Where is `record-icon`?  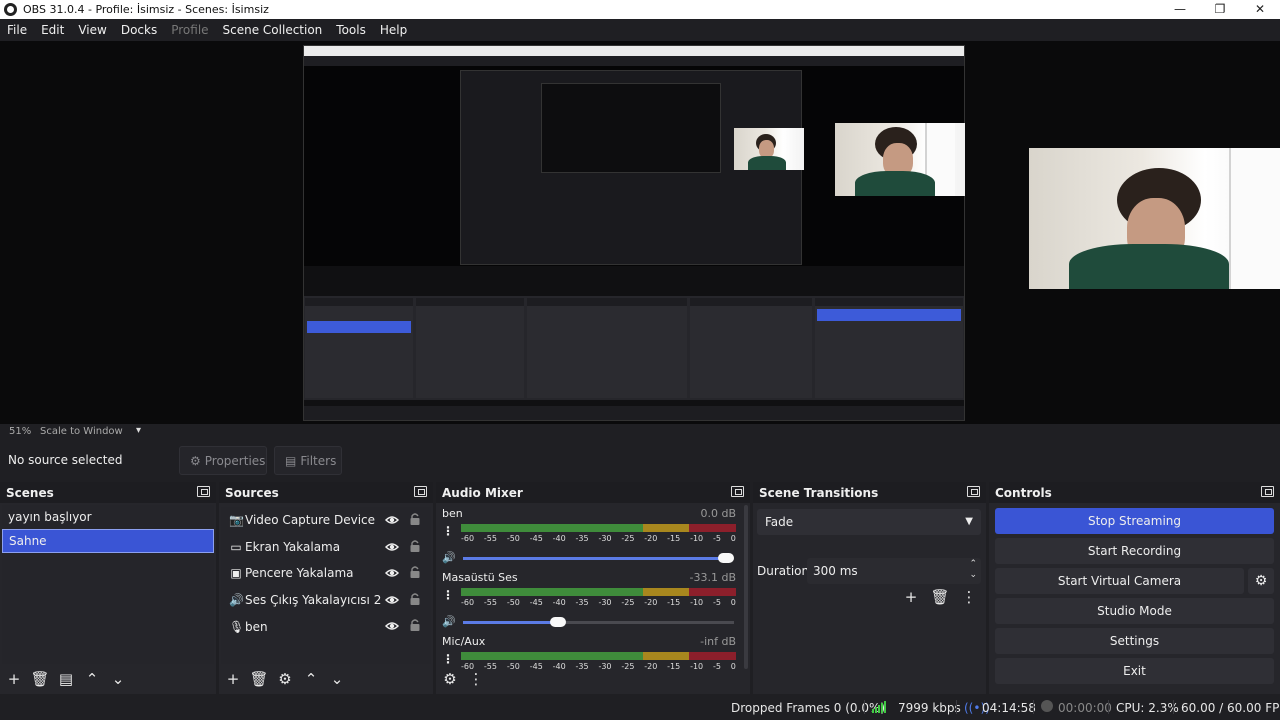 record-icon is located at coordinates (1047, 706).